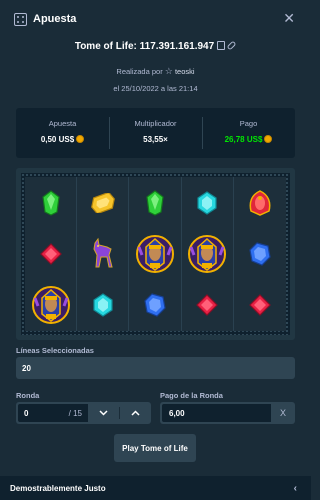 The image size is (320, 500). I want to click on stat-multiplier-value: 53,55×, so click(155, 139).